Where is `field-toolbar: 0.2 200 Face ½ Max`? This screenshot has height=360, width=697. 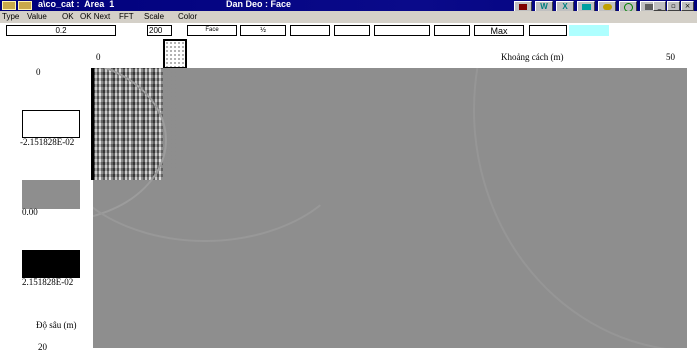 field-toolbar: 0.2 200 Face ½ Max is located at coordinates (348, 30).